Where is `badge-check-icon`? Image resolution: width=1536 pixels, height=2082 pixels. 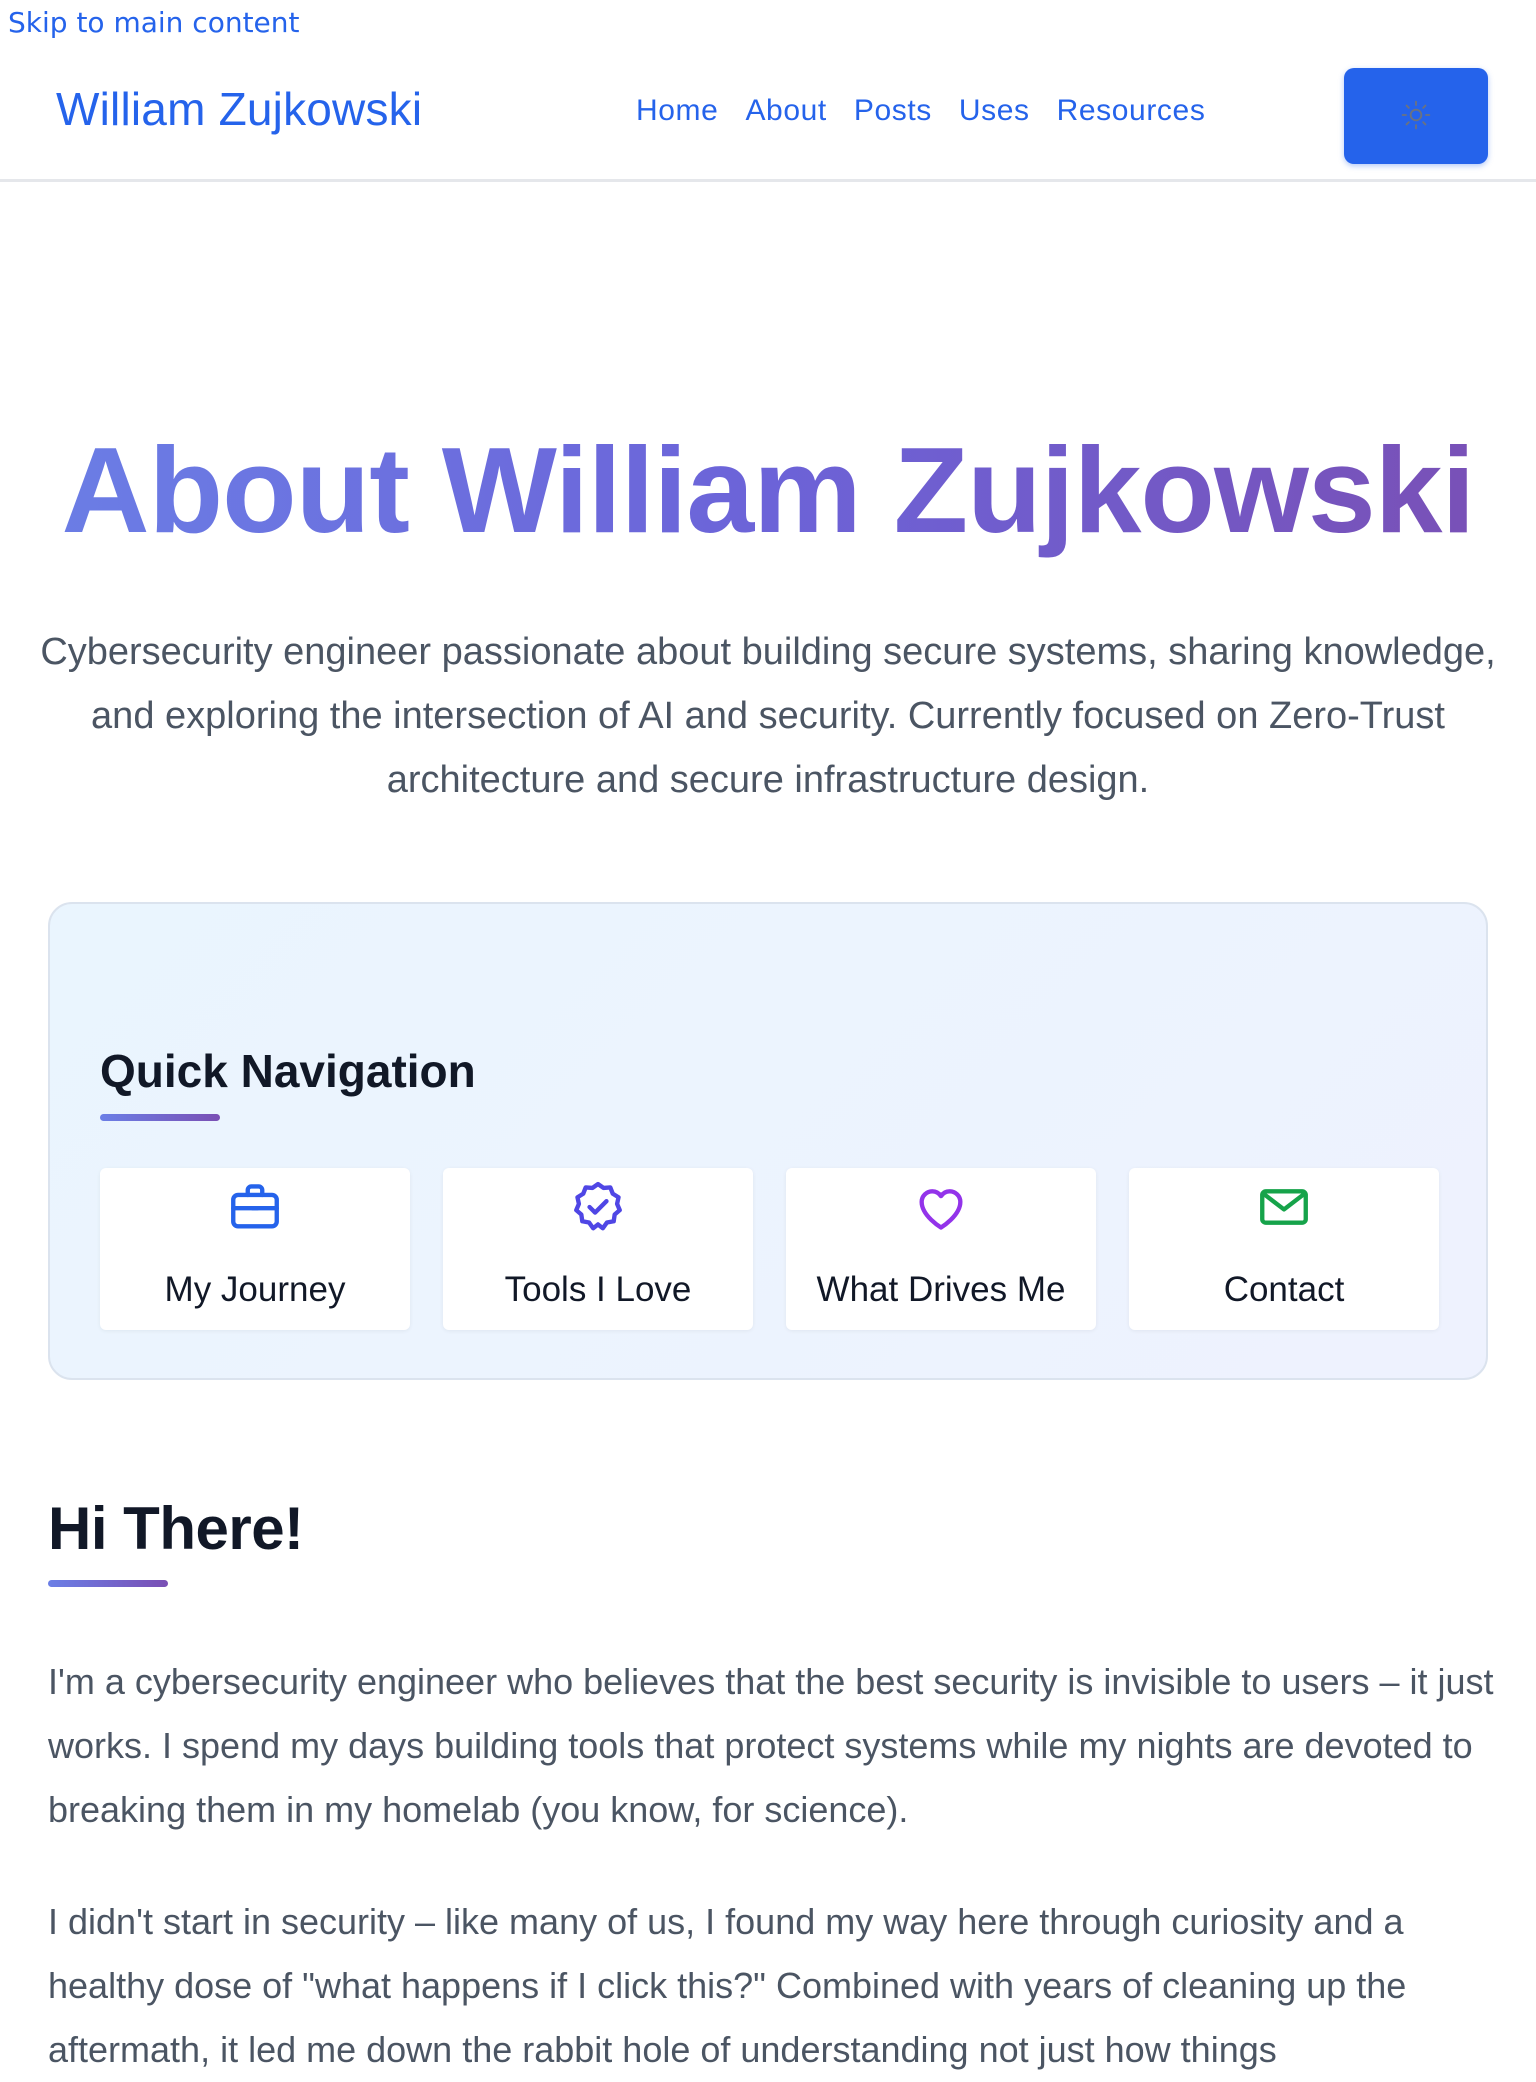
badge-check-icon is located at coordinates (598, 1208).